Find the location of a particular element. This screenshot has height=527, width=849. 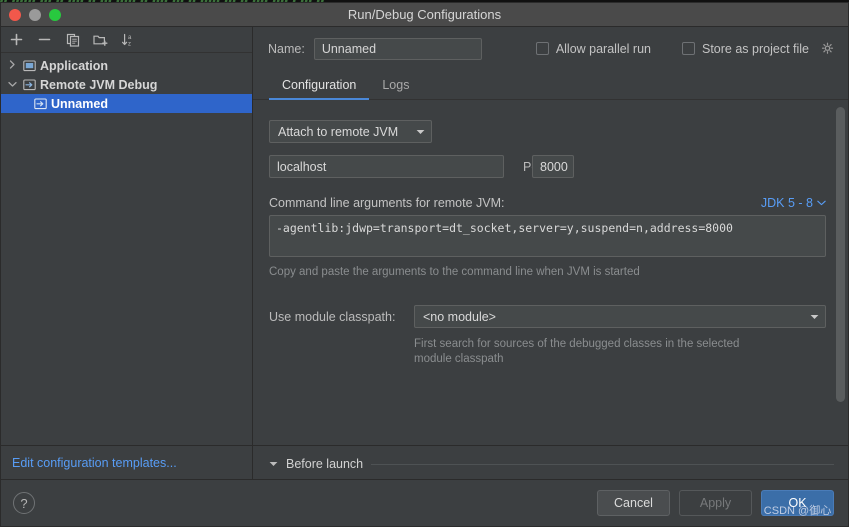

close-window-button is located at coordinates (15, 15).